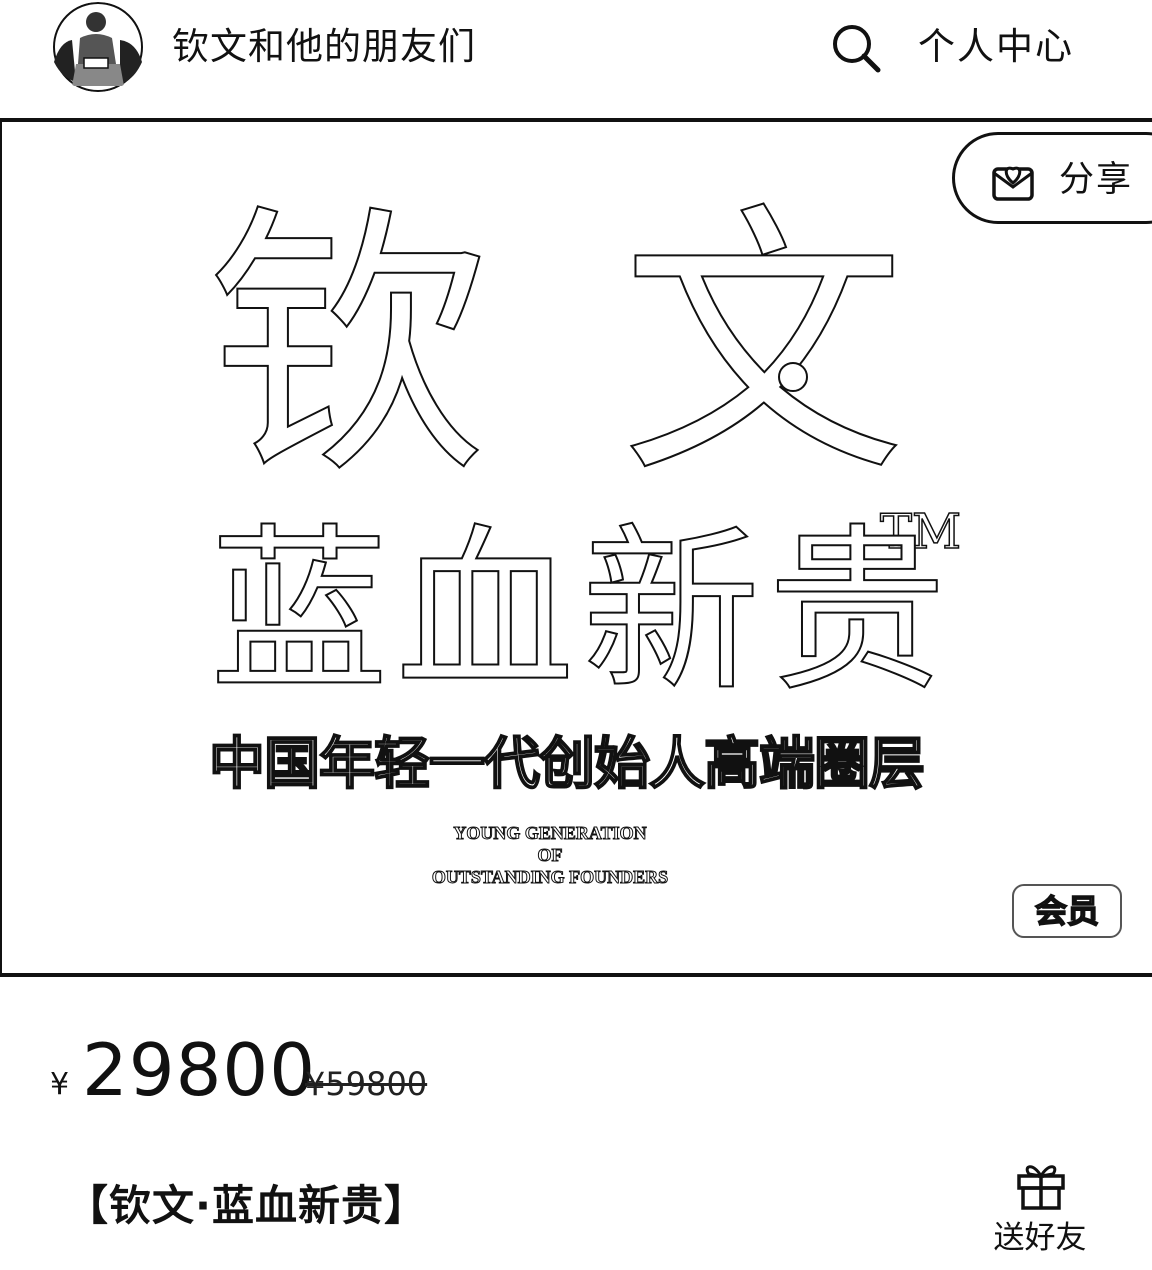  Describe the element at coordinates (324, 46) in the screenshot. I see `shop-name: 钦文和他的朋友们` at that location.